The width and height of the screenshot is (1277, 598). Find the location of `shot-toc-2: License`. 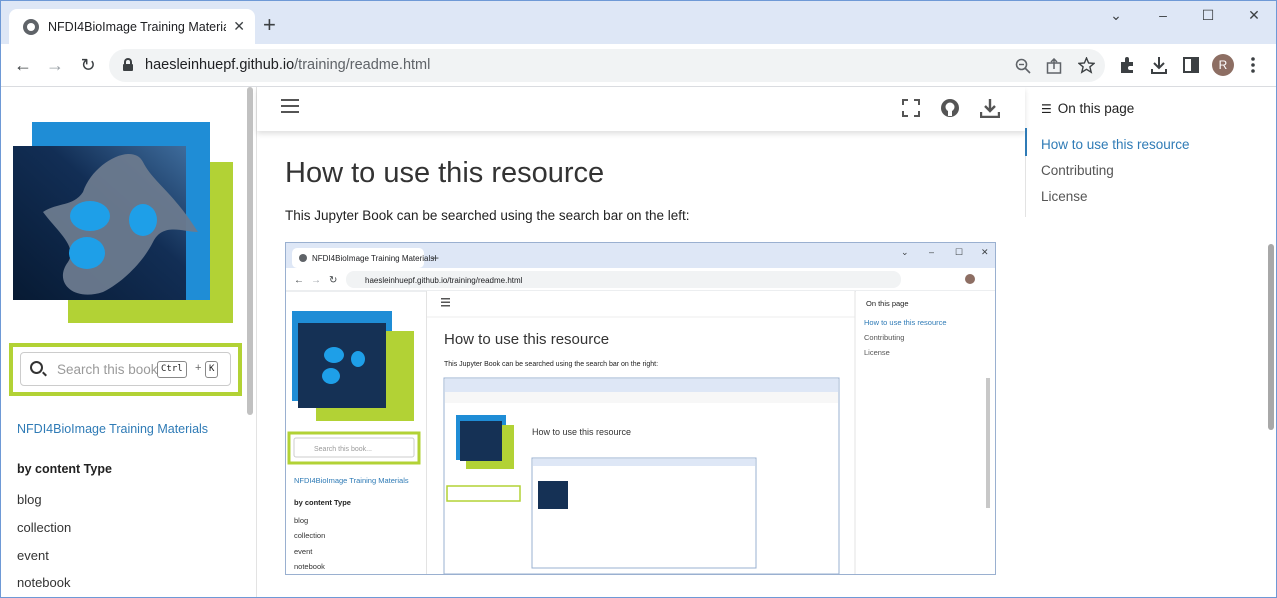

shot-toc-2: License is located at coordinates (877, 352).